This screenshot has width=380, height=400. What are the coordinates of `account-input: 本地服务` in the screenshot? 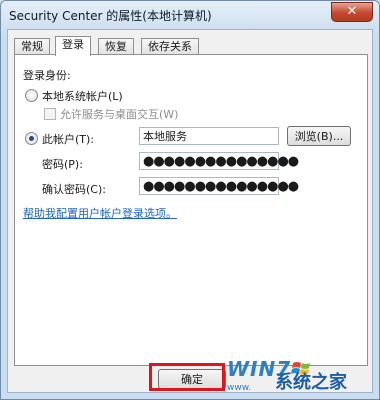 It's located at (209, 136).